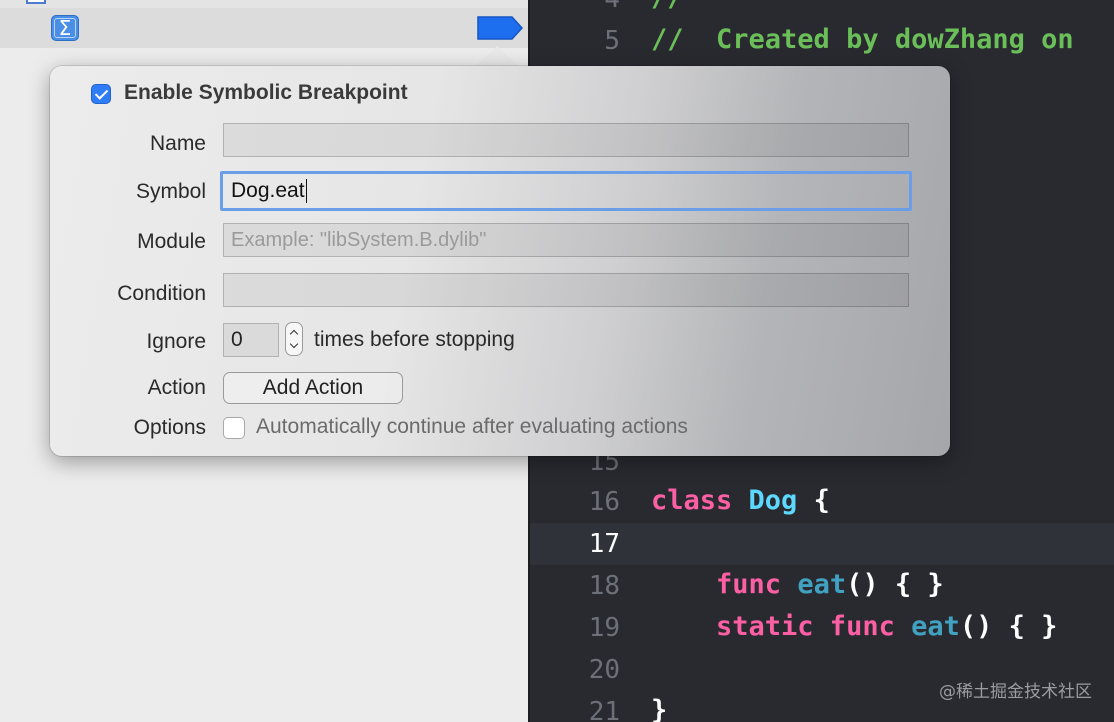 This screenshot has width=1114, height=722. I want to click on sigma-symbol-icon: Σ, so click(65, 28).